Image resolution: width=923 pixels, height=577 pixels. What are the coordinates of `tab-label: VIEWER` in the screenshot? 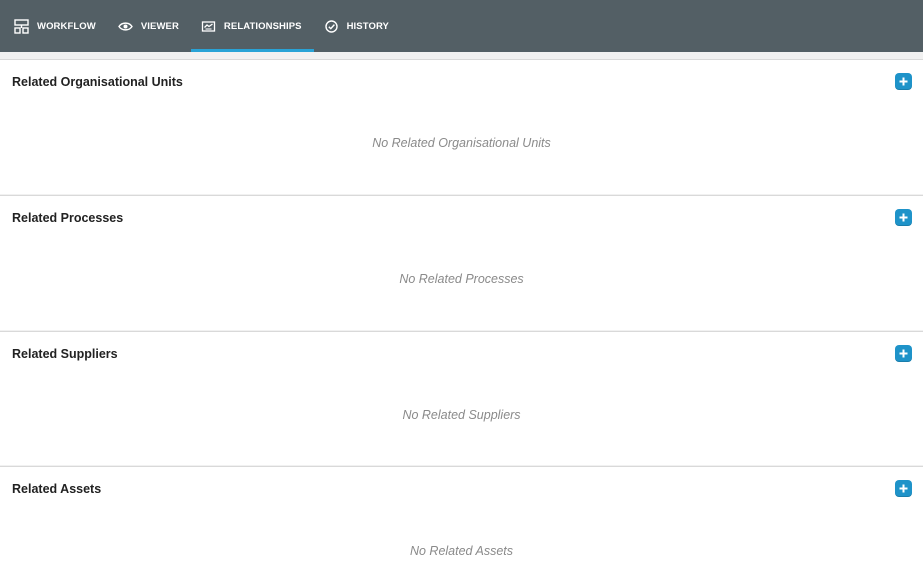 It's located at (159, 26).